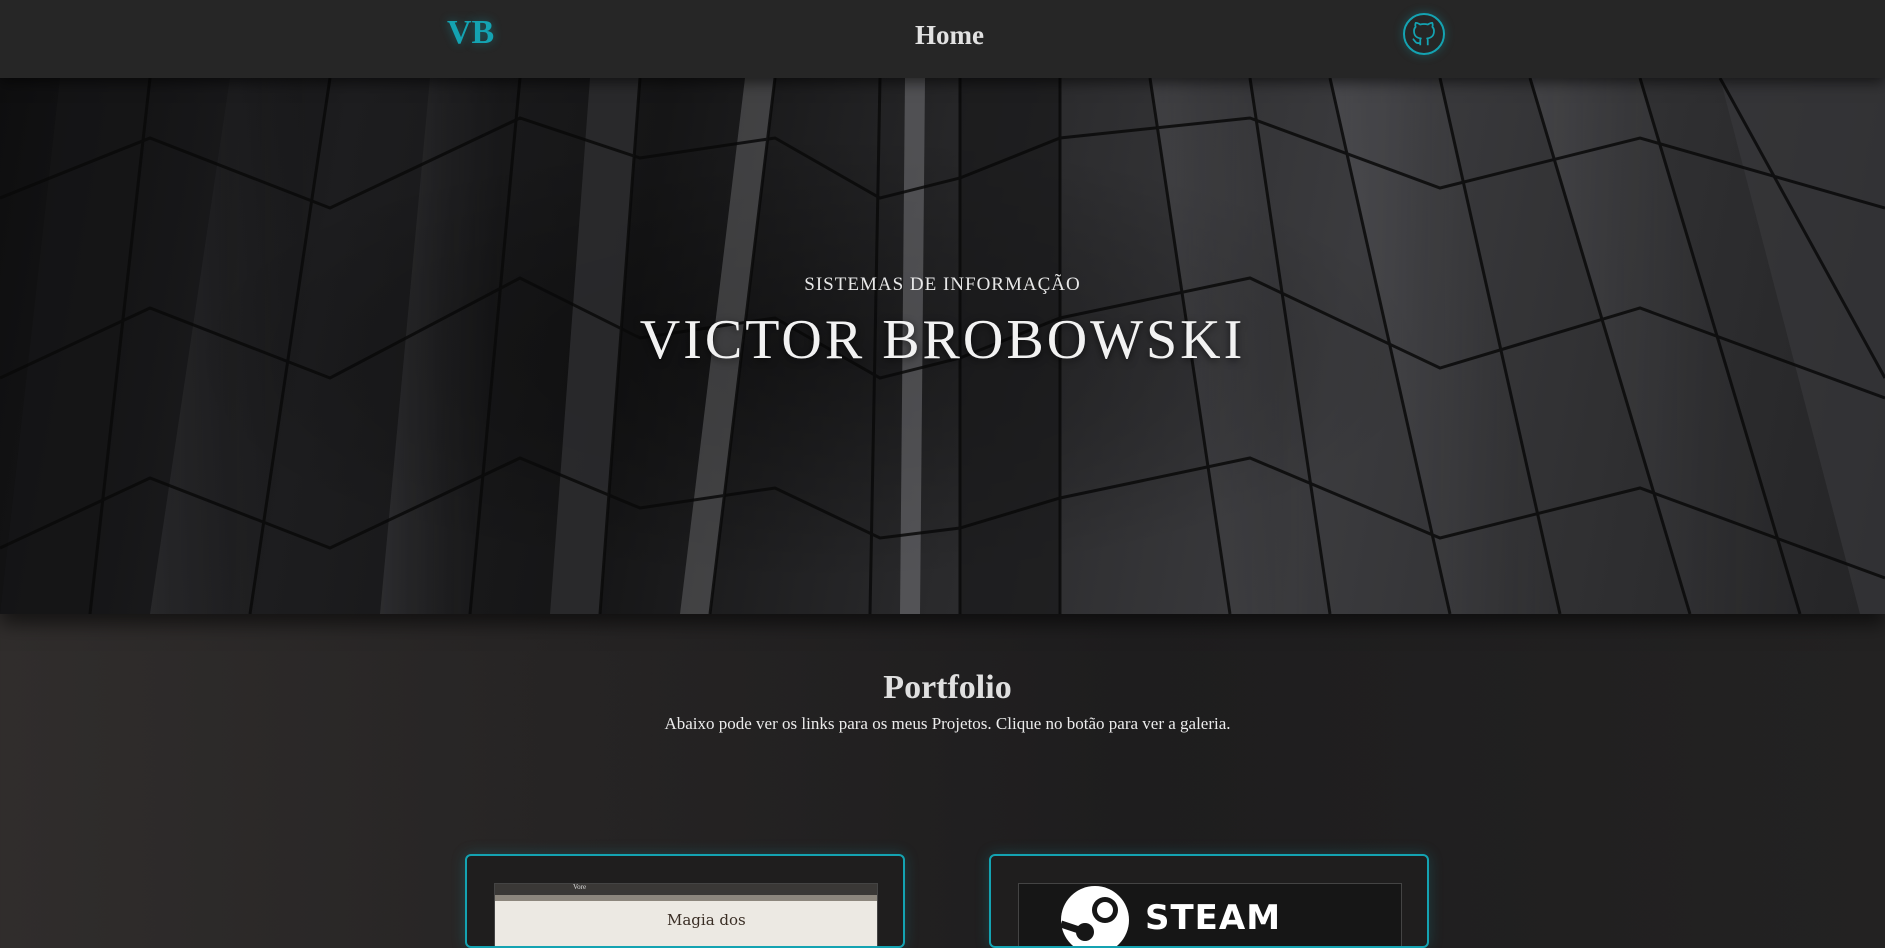 This screenshot has width=1885, height=948. I want to click on thumbnail-site-name: Vore, so click(580, 887).